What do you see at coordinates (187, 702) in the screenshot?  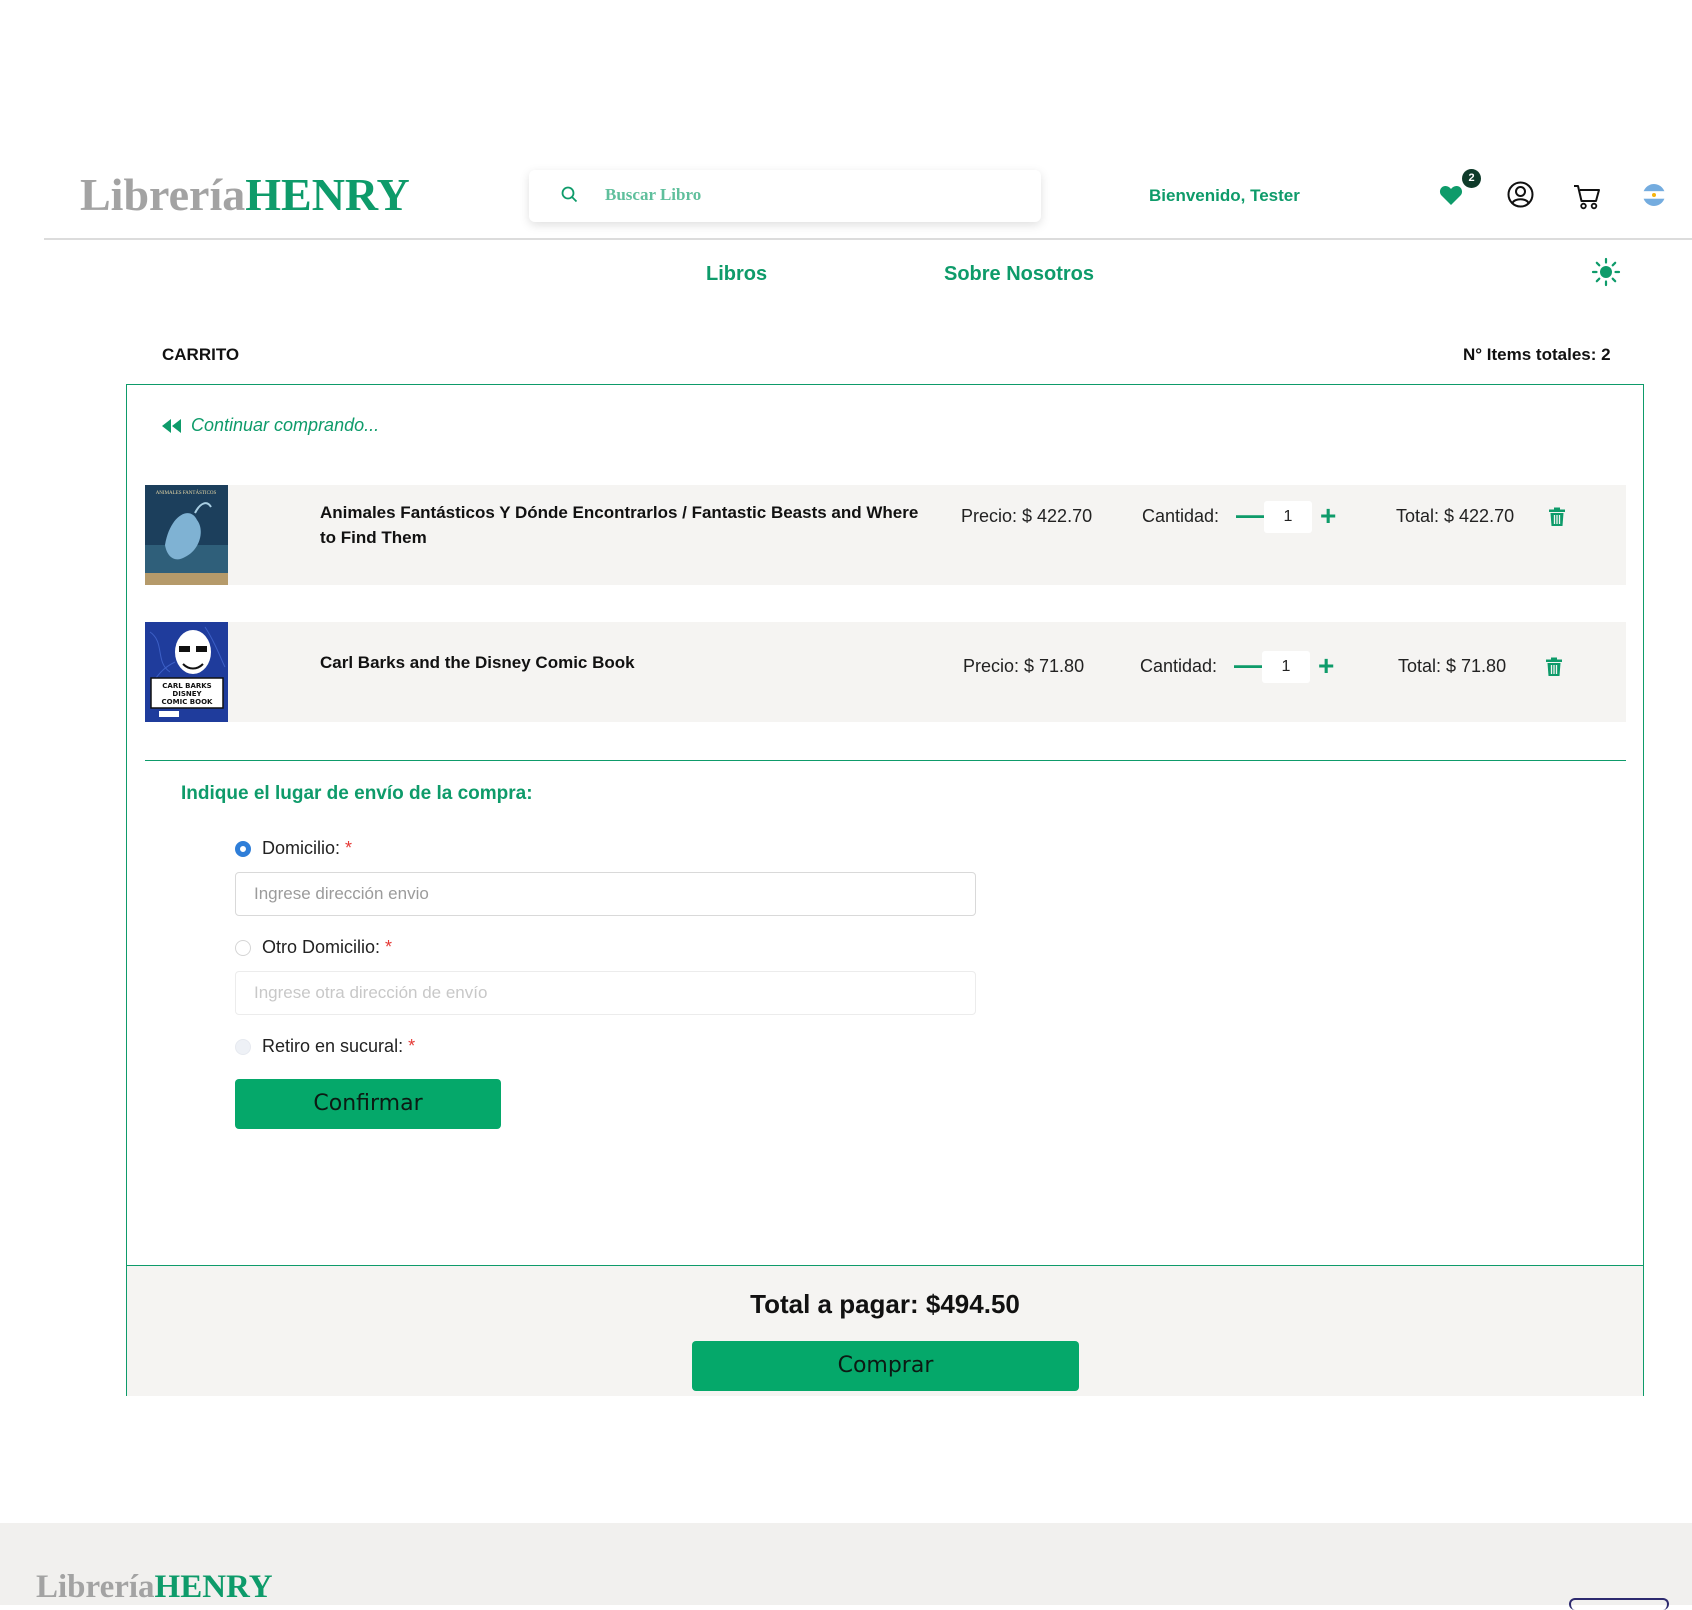 I see `book-cover-text: COMIC BOOK` at bounding box center [187, 702].